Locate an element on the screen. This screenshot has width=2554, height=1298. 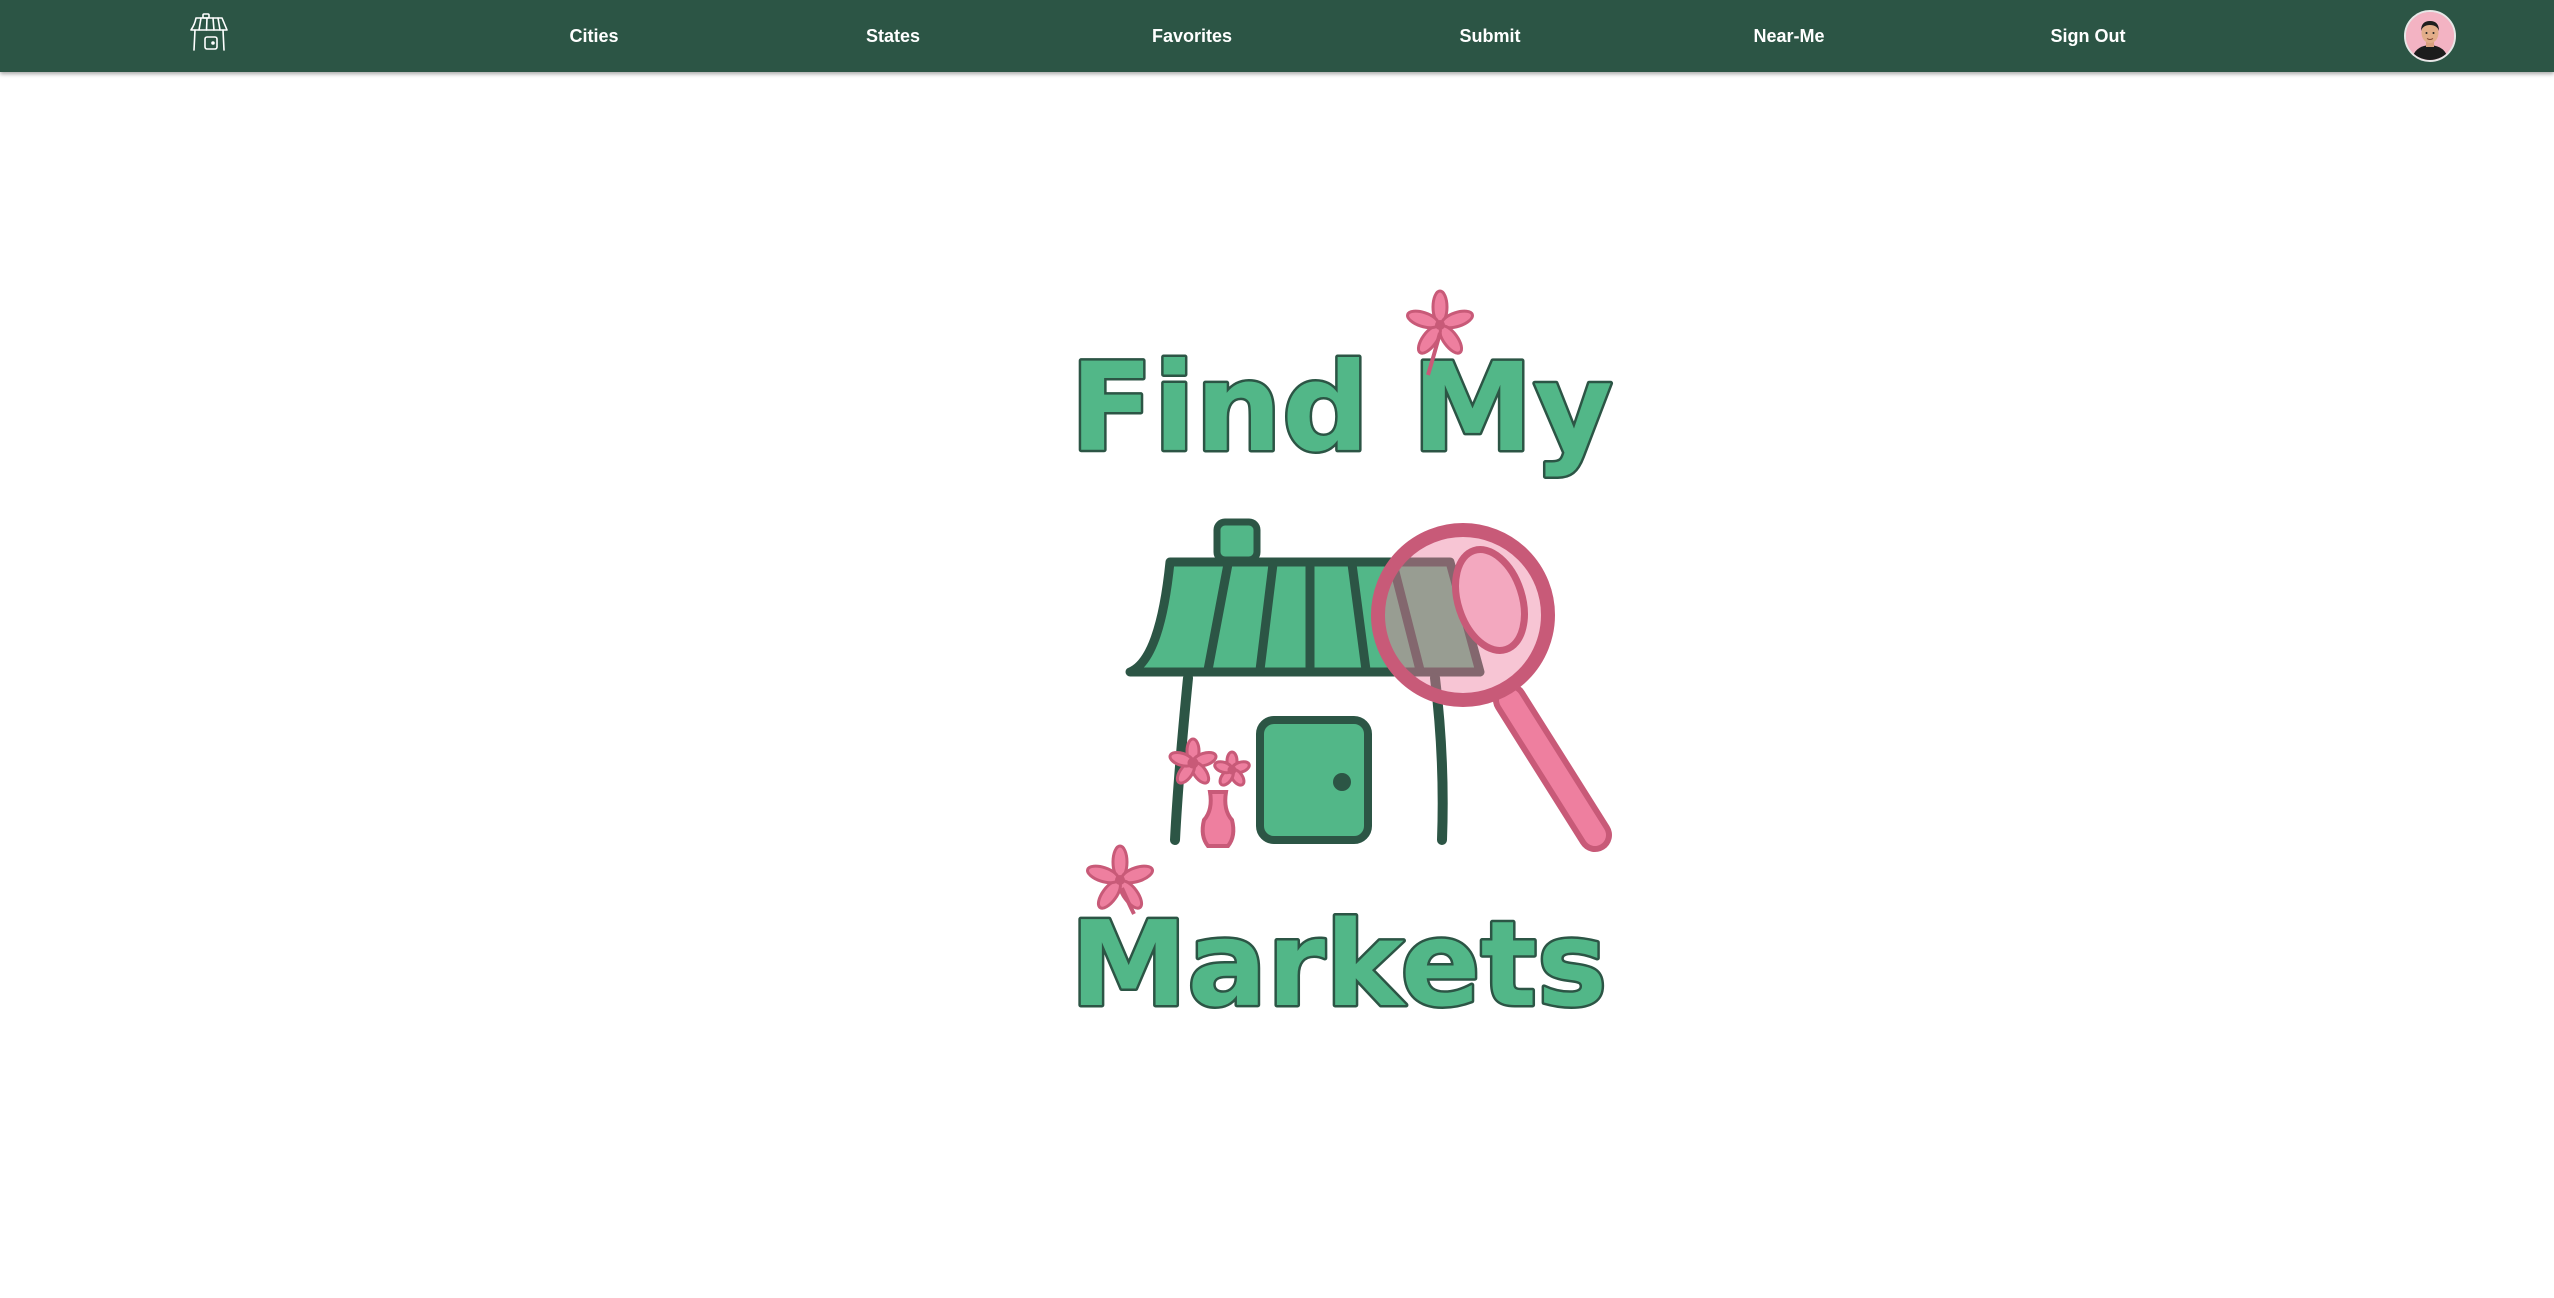
user-avatar-icon is located at coordinates (2430, 36).